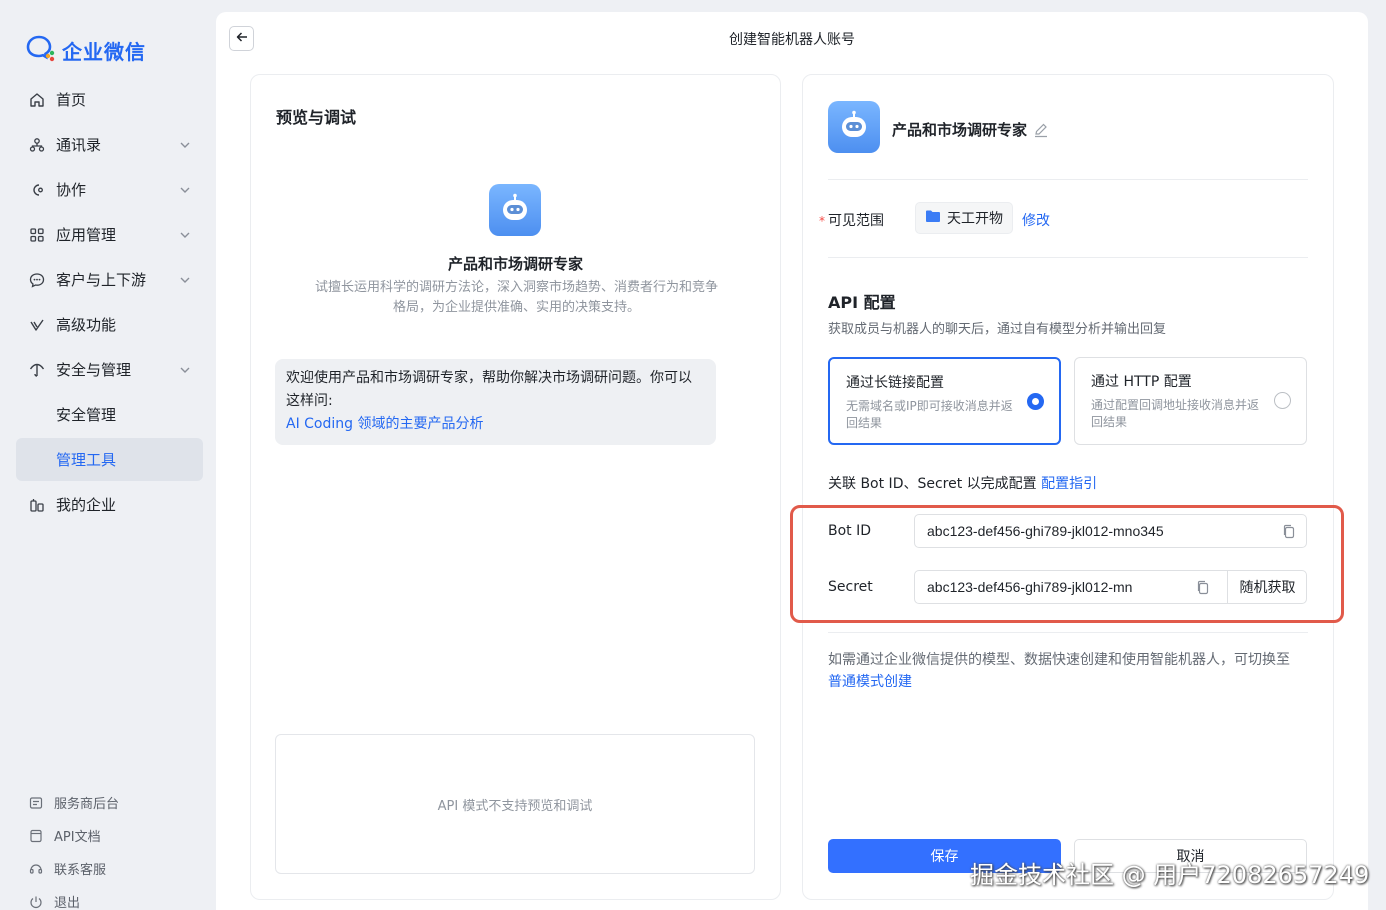 This screenshot has height=910, width=1386. What do you see at coordinates (495, 424) in the screenshot?
I see `suggested-question-link: AI Coding 领域的主要产品分析` at bounding box center [495, 424].